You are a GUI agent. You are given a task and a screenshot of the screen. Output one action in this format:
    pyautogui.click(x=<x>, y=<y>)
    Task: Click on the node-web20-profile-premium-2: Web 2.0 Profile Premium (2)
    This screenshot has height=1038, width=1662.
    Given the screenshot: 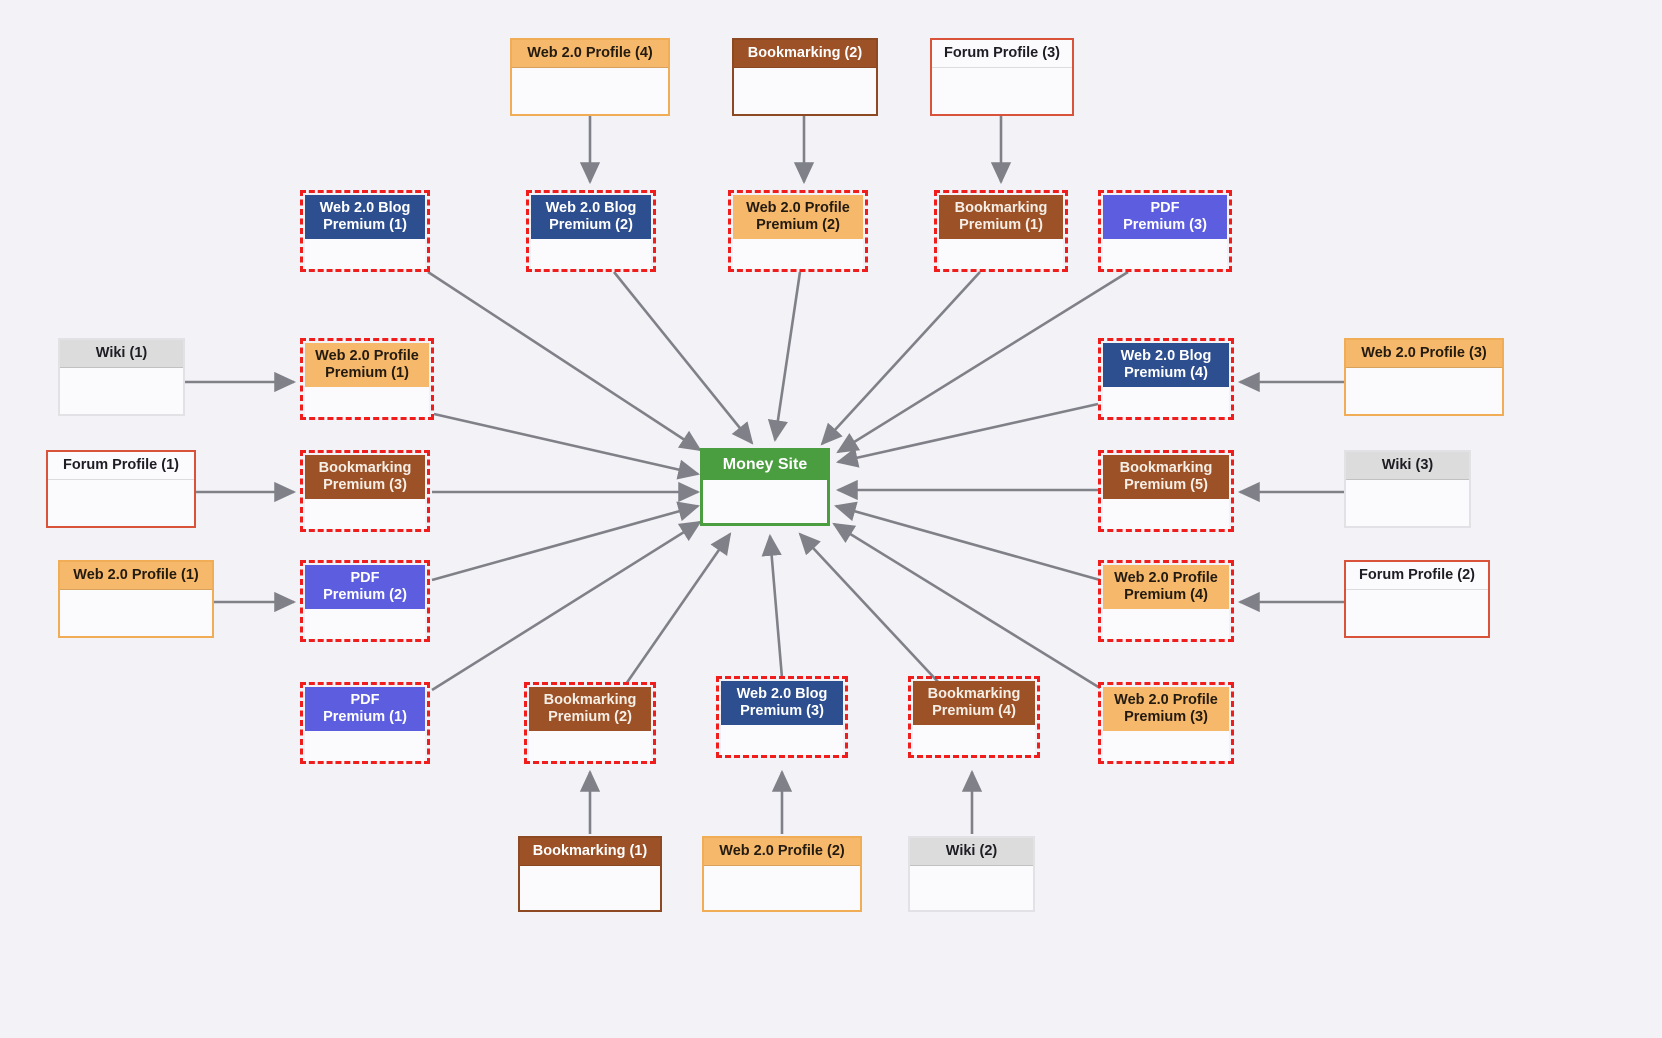 What is the action you would take?
    pyautogui.click(x=798, y=231)
    